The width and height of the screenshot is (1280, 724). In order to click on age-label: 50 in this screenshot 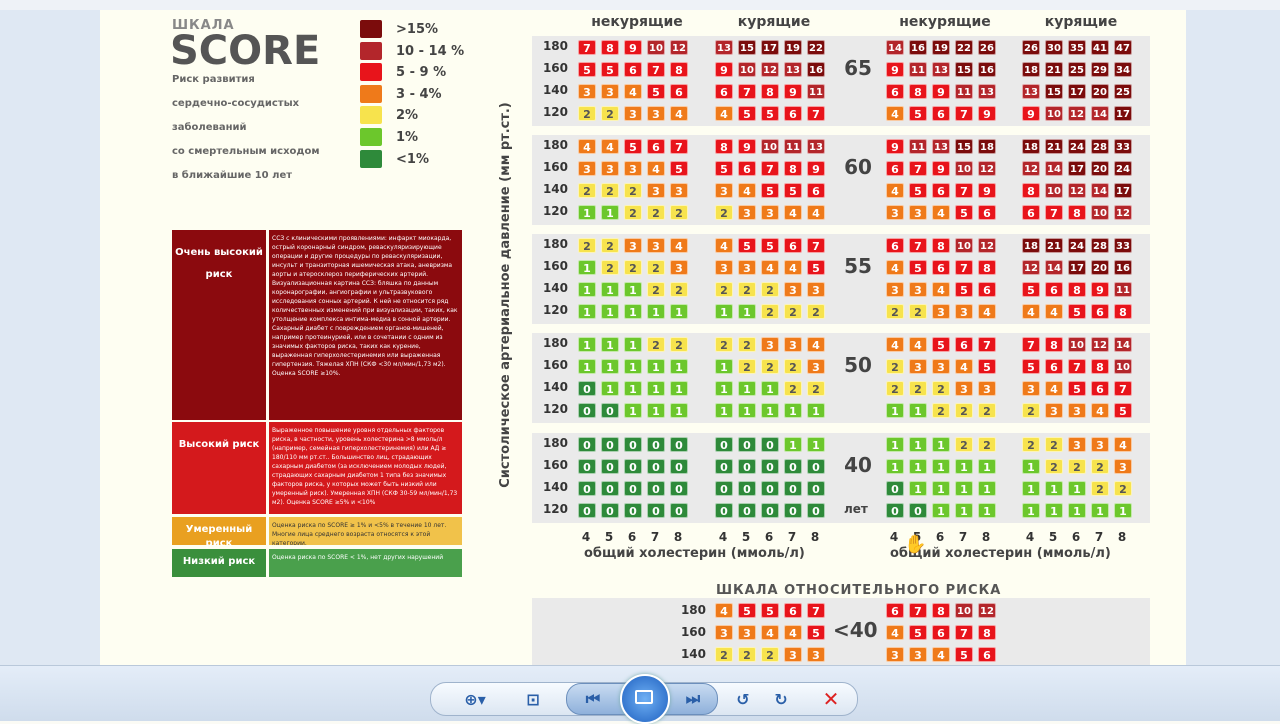, I will do `click(858, 365)`.